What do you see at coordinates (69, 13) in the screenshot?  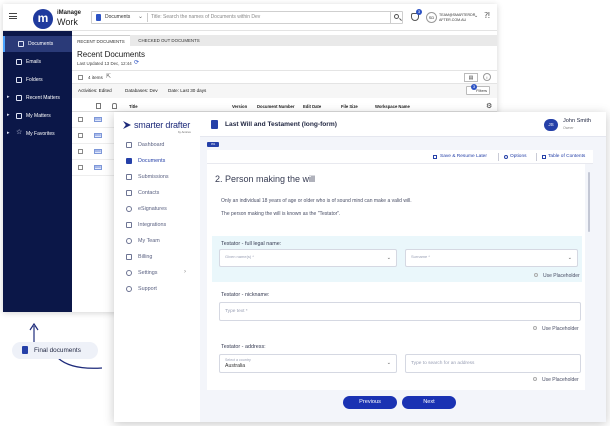 I see `imanage-brand-top: iManage` at bounding box center [69, 13].